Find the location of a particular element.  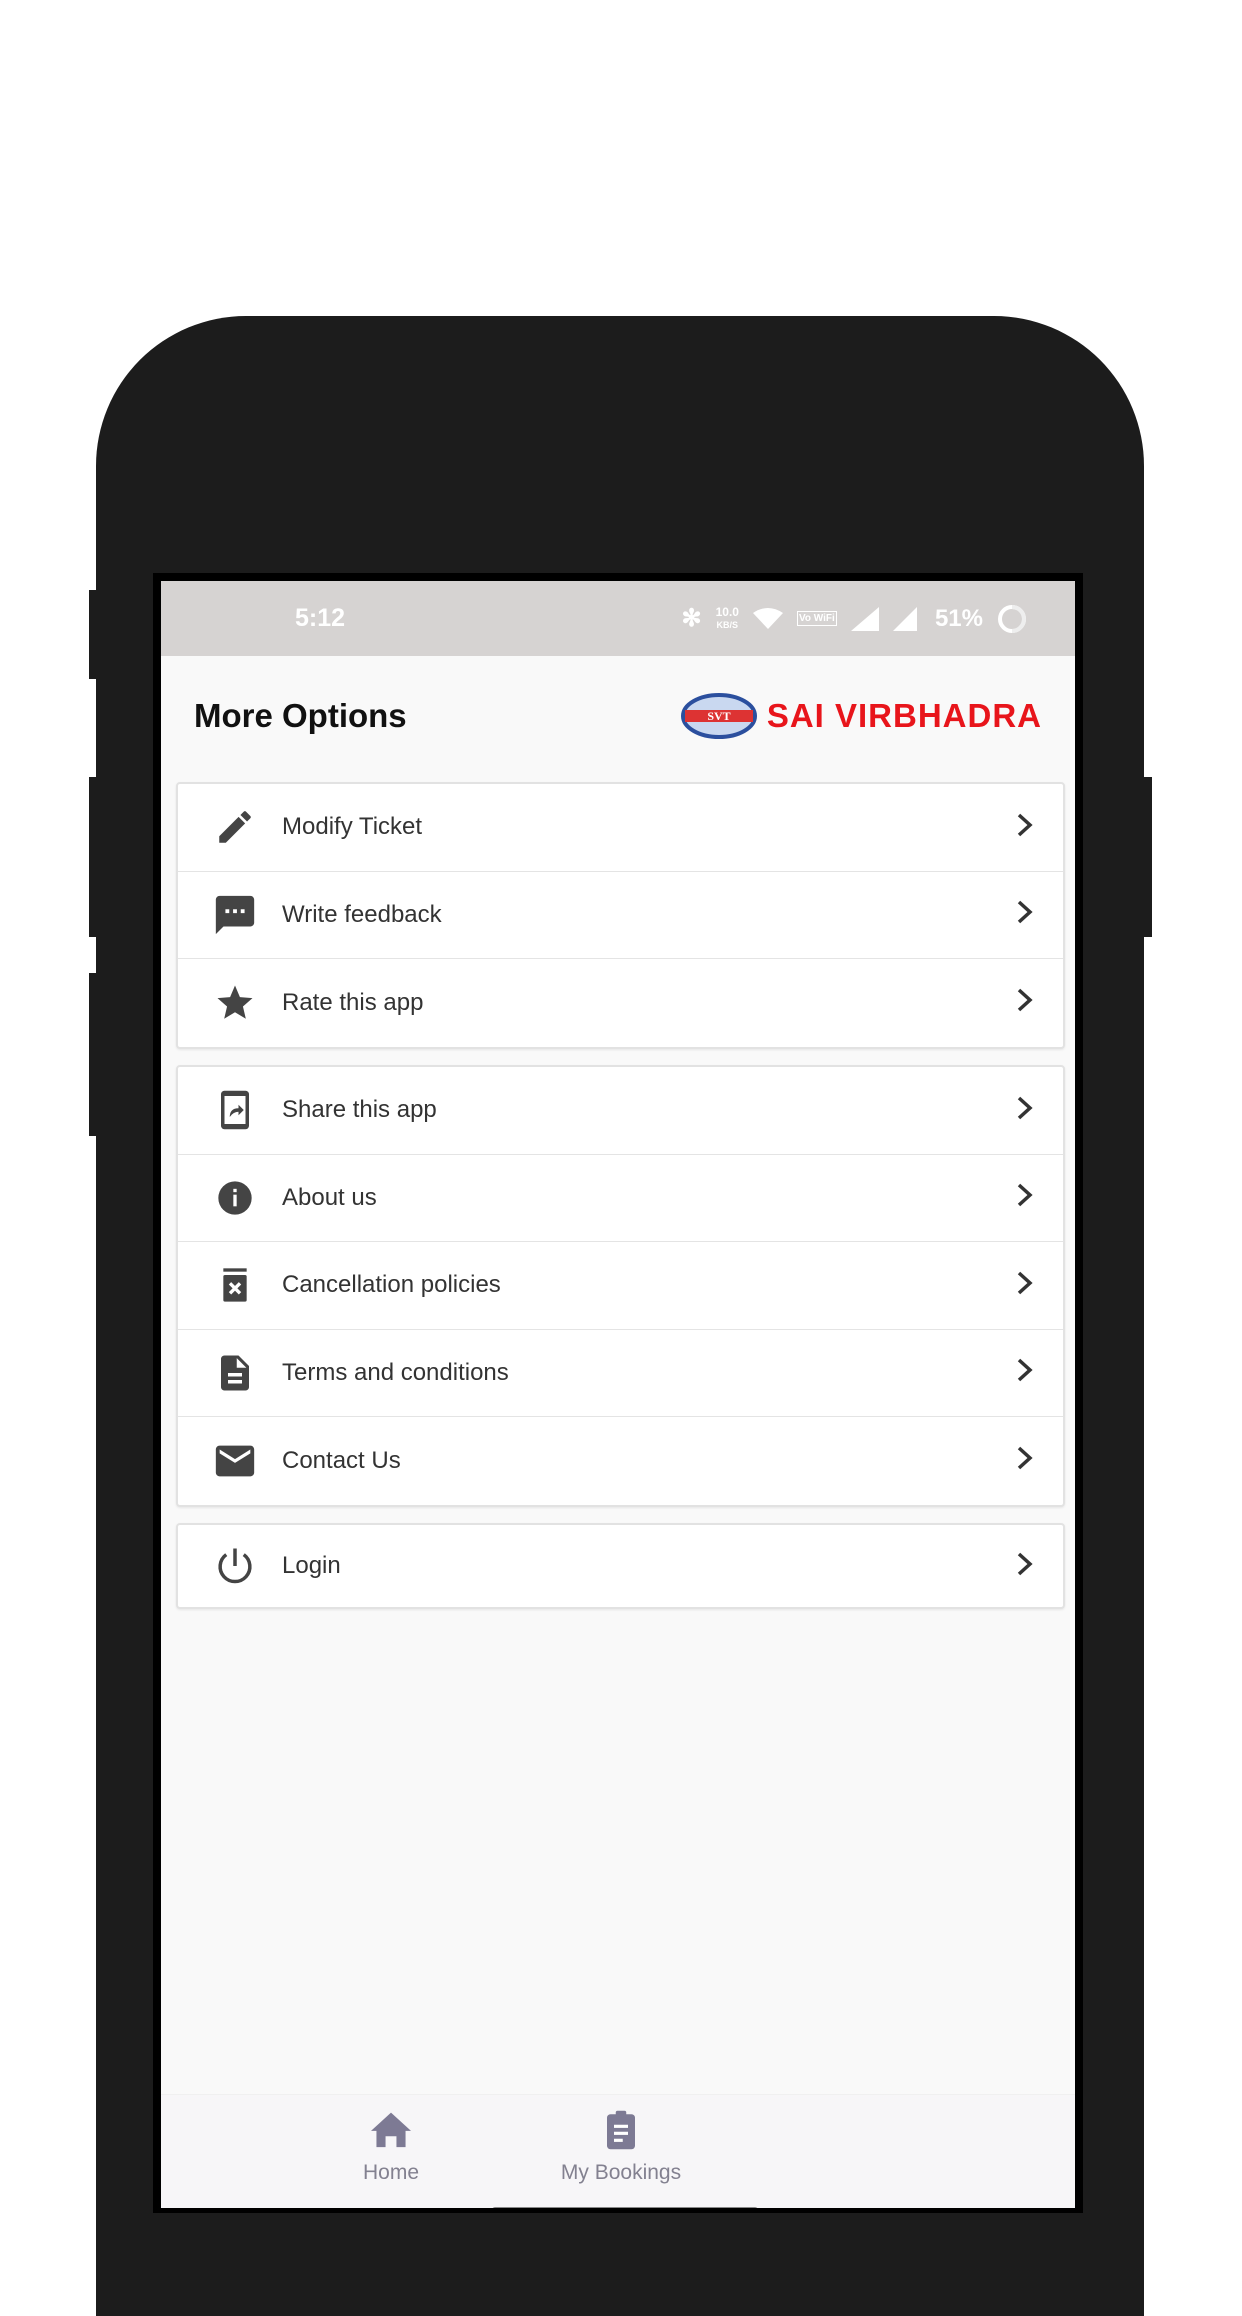

nav-my-bookings: My Bookings is located at coordinates (621, 2147).